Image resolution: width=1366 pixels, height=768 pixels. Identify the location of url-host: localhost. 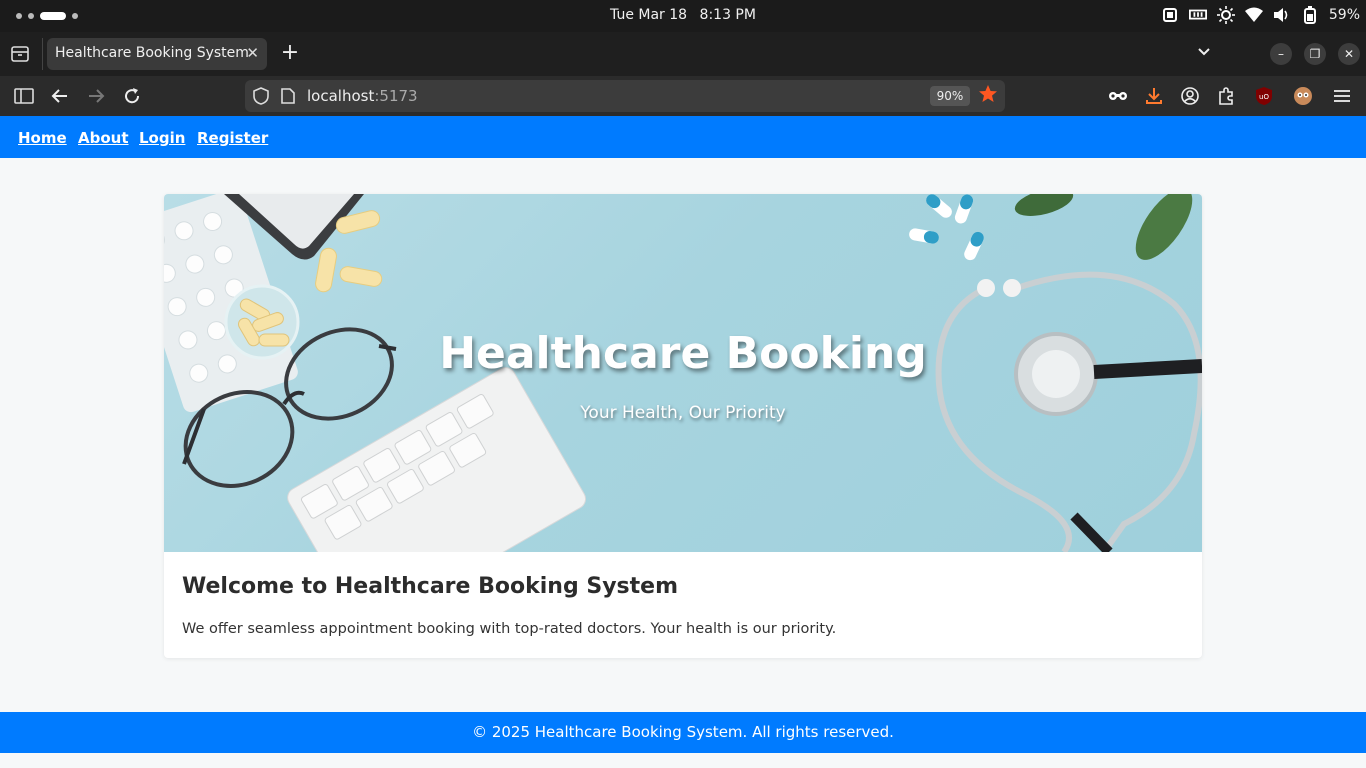
(341, 96).